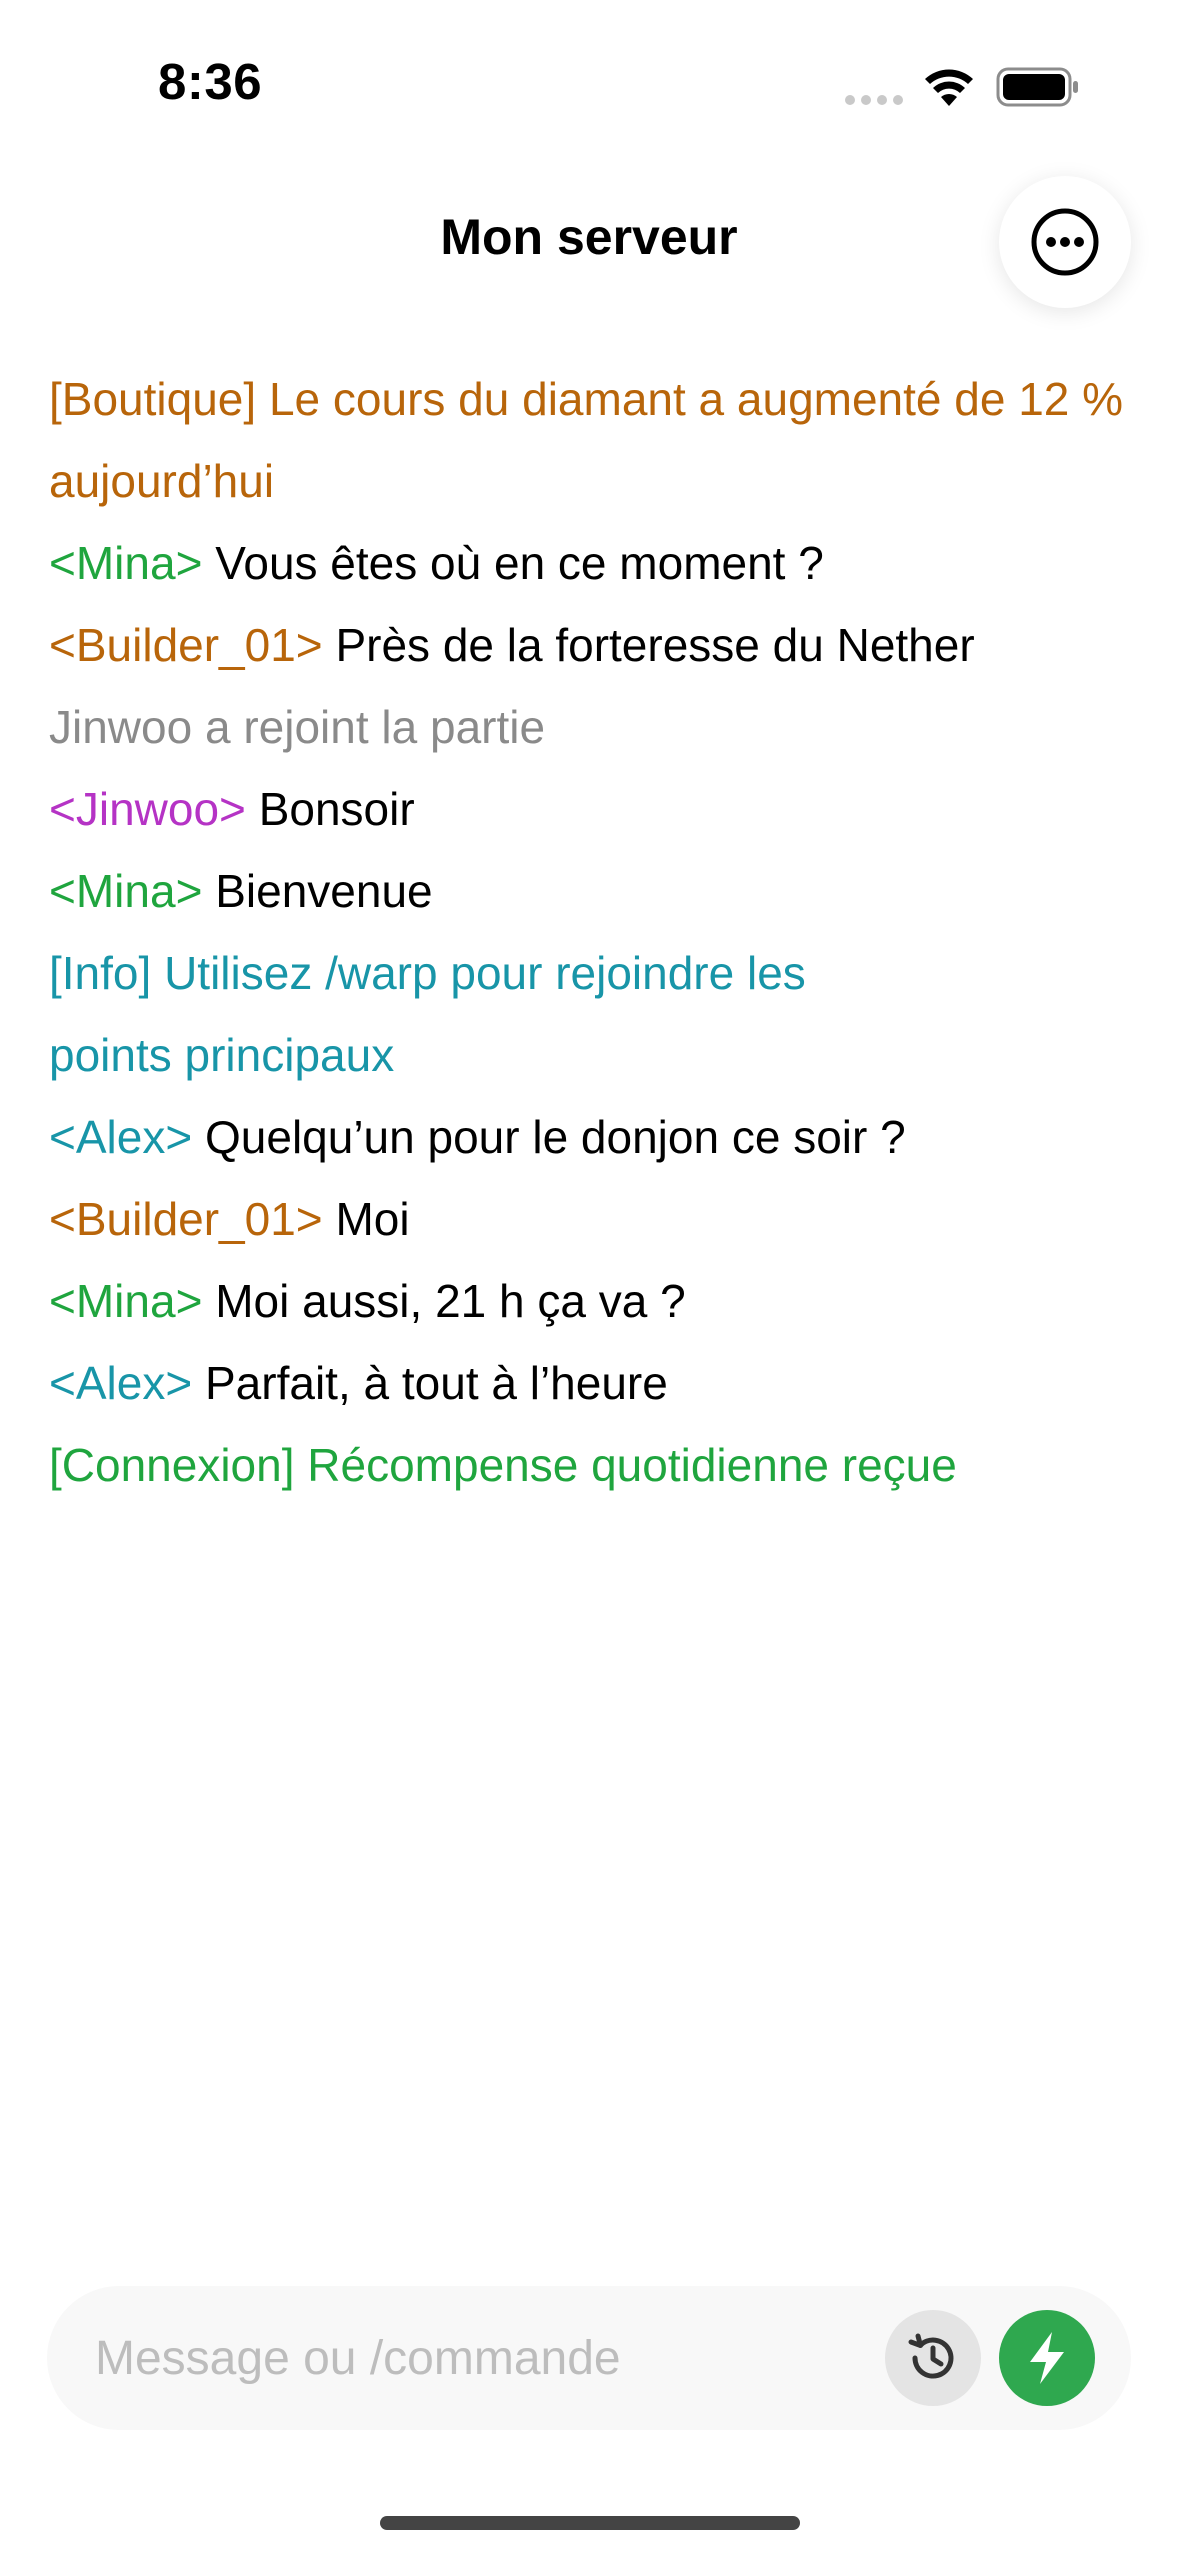 This screenshot has height=2556, width=1178. What do you see at coordinates (513, 563) in the screenshot?
I see `message-text: Vous êtes où en ce moment ?` at bounding box center [513, 563].